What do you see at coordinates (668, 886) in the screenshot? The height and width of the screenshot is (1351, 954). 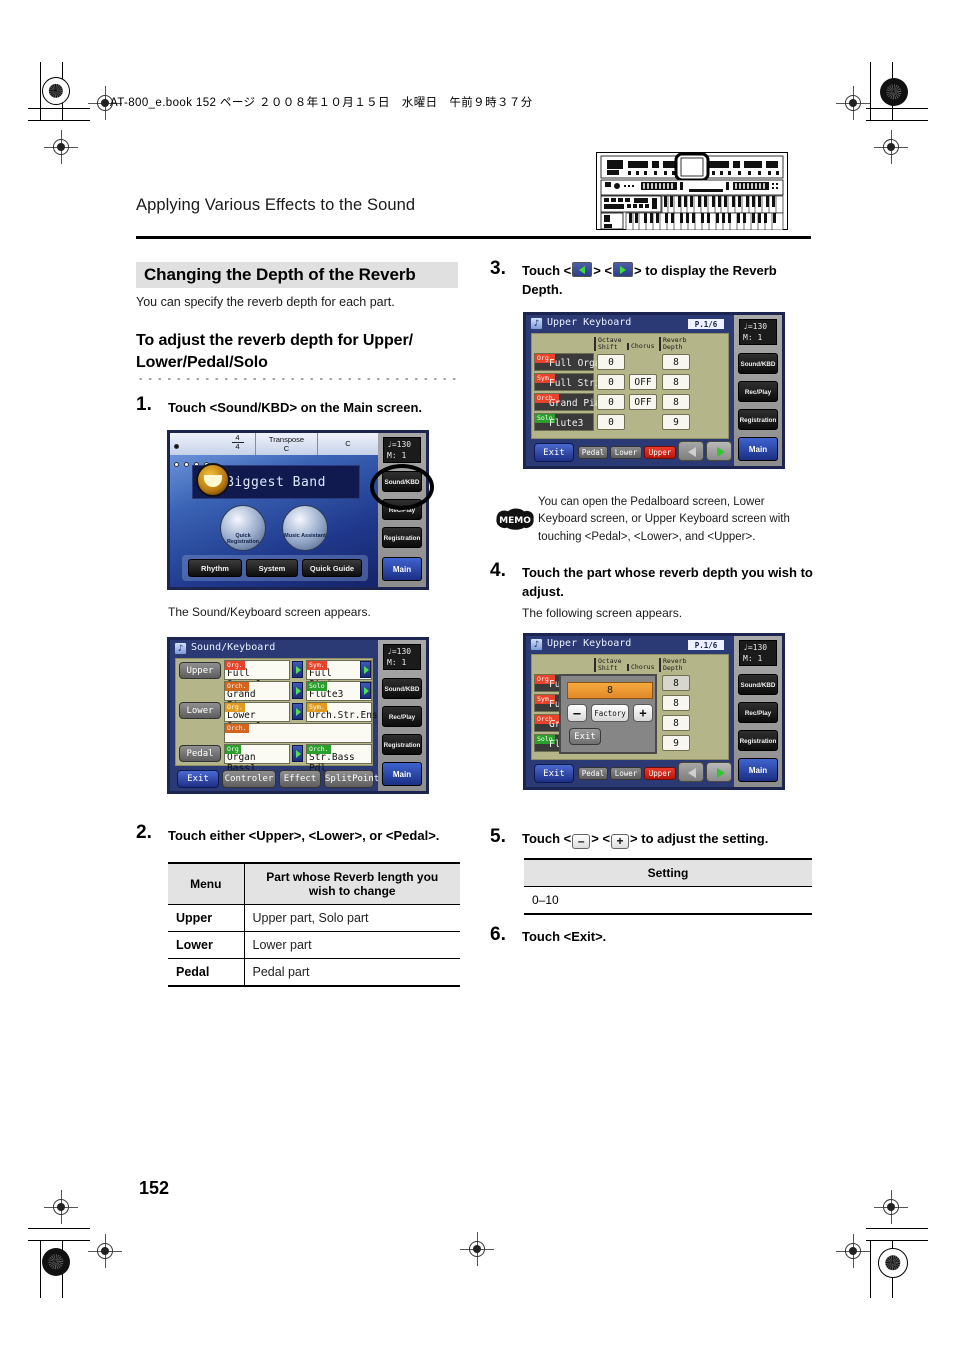 I see `setting-table: Setting 0–10` at bounding box center [668, 886].